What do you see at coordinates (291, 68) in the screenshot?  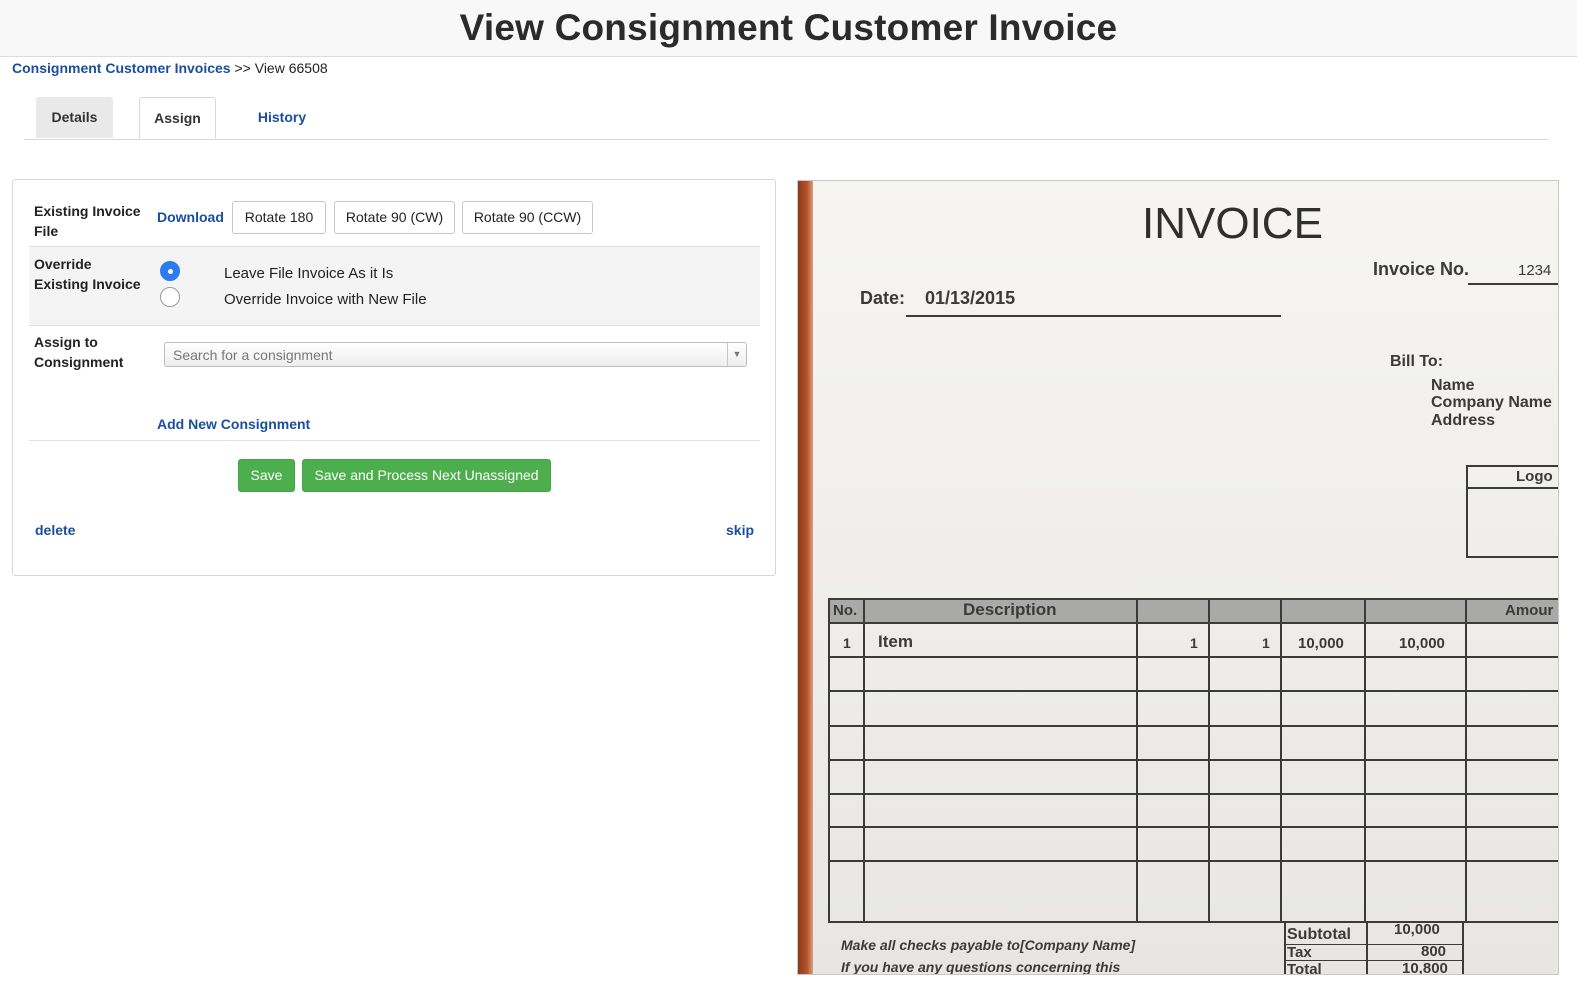 I see `breadcrumb-current: View 66508` at bounding box center [291, 68].